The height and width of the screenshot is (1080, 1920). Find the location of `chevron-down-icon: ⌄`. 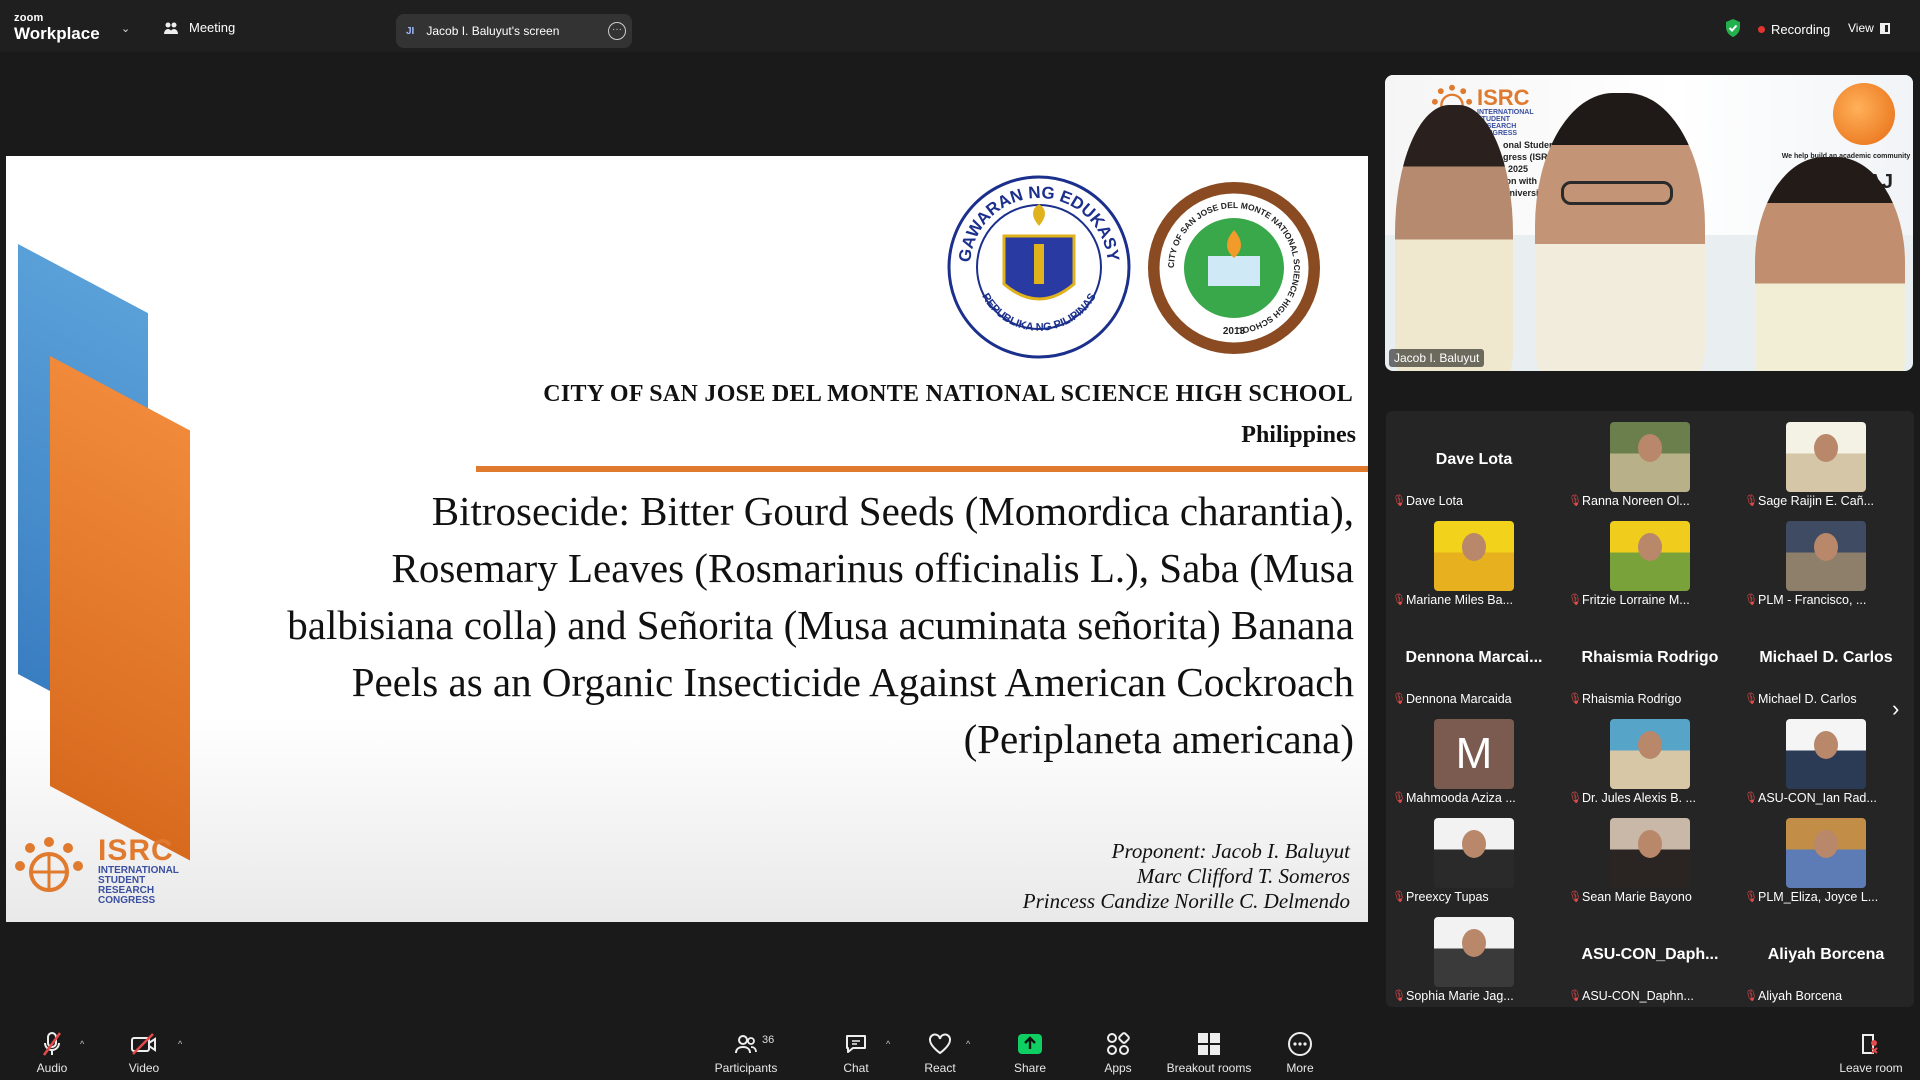

chevron-down-icon: ⌄ is located at coordinates (125, 28).